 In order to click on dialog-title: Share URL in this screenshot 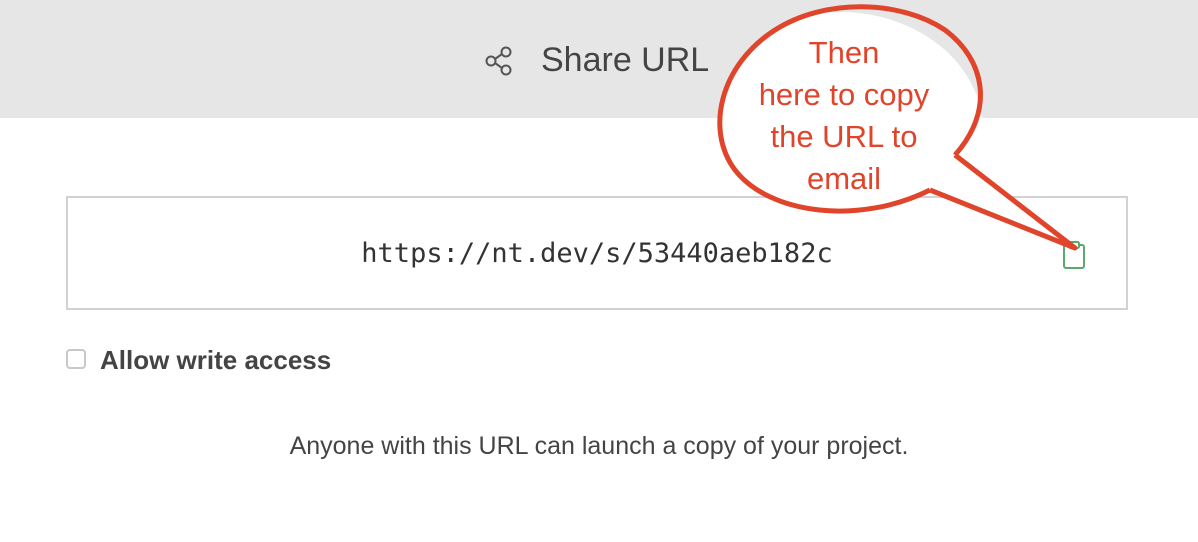, I will do `click(625, 60)`.